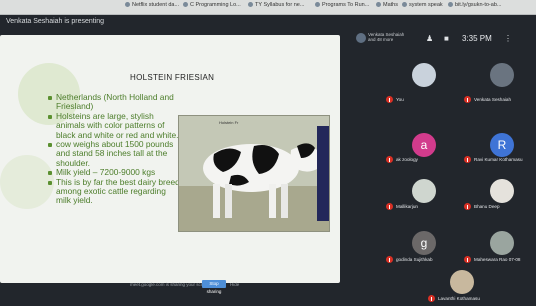 This screenshot has height=306, width=536. Describe the element at coordinates (429, 38) in the screenshot. I see `participants-icon: ♟` at that location.